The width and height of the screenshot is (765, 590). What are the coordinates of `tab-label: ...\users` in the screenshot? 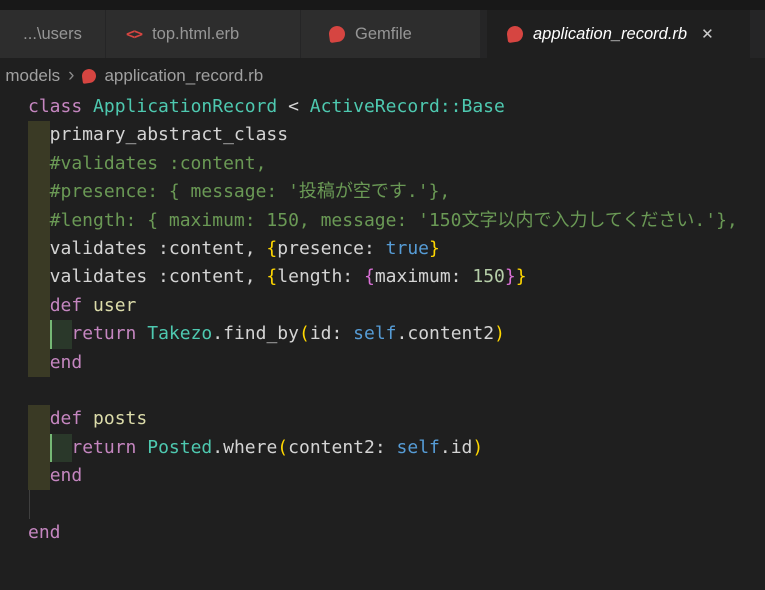 It's located at (52, 33).